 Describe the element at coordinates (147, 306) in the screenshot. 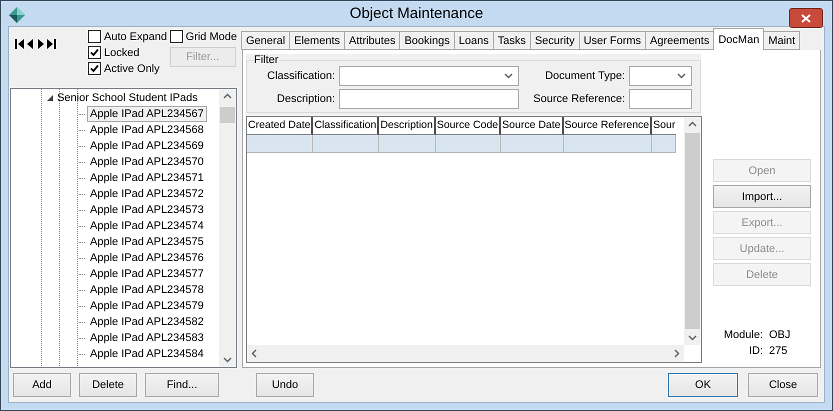

I see `tree-item: Apple IPad APL234579` at that location.